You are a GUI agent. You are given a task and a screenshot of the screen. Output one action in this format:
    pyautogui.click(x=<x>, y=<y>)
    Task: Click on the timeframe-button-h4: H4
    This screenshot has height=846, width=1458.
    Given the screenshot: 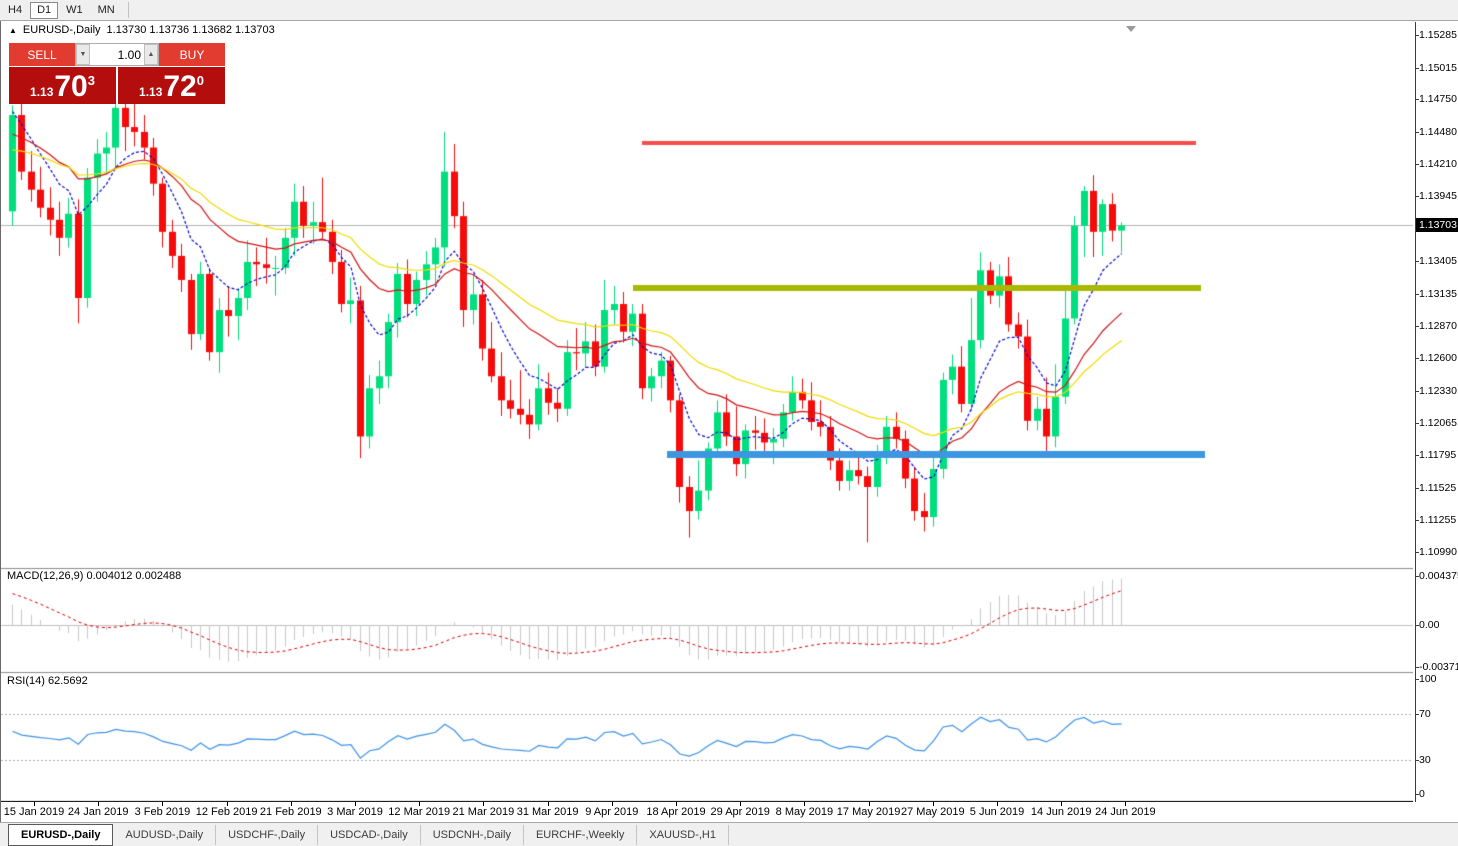 What is the action you would take?
    pyautogui.click(x=15, y=10)
    